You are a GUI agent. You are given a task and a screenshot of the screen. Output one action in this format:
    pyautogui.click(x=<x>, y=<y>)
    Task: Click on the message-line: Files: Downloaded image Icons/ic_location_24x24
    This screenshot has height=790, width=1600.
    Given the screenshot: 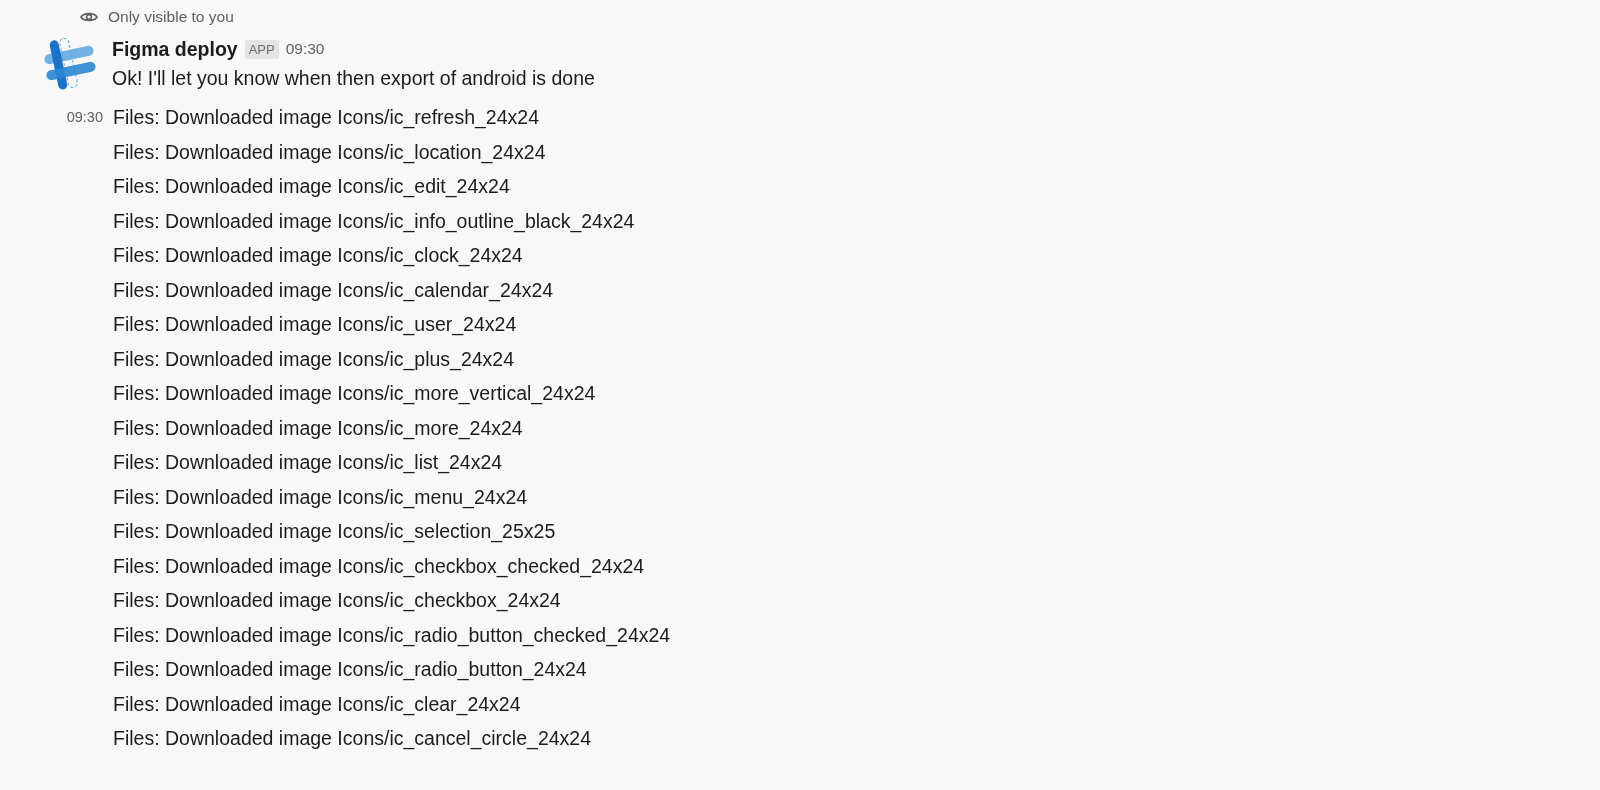 What is the action you would take?
    pyautogui.click(x=329, y=152)
    